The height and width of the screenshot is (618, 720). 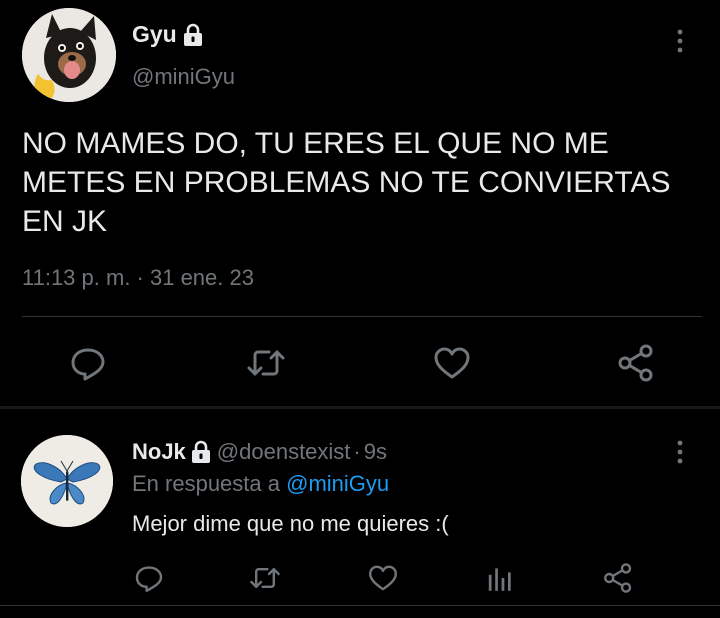 I want to click on dog-avatar-image, so click(x=69, y=55).